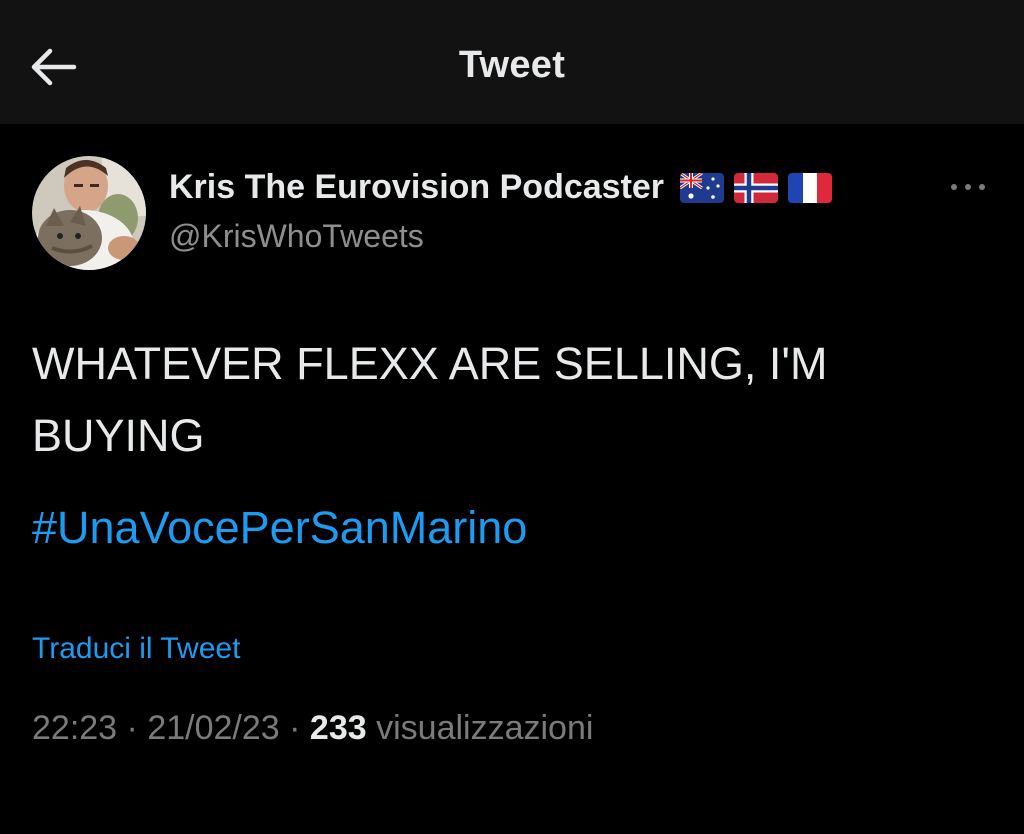 The image size is (1024, 834). Describe the element at coordinates (430, 399) in the screenshot. I see `tweet-text: WHATEVER FLEXX ARE SELLING, I'M BUYING` at that location.